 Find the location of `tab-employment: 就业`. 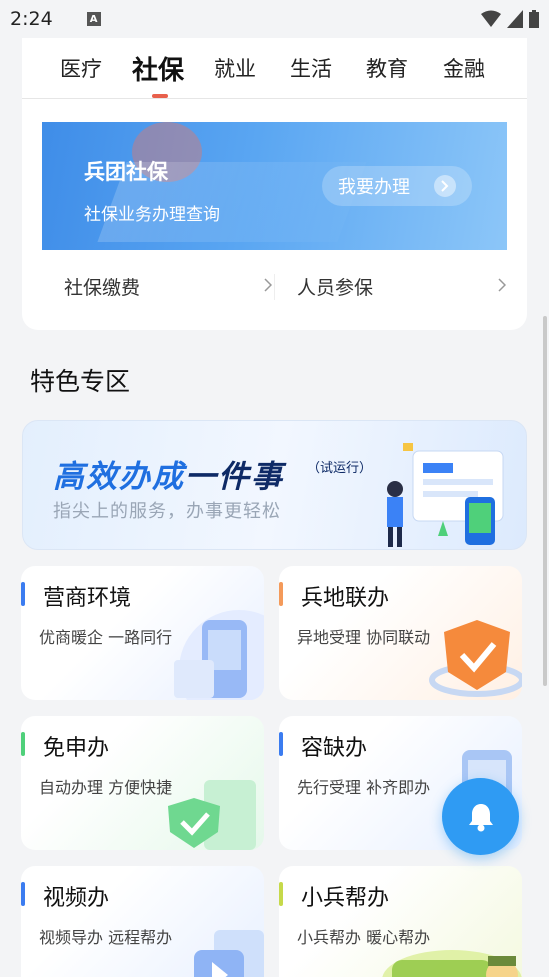

tab-employment: 就业 is located at coordinates (235, 68).